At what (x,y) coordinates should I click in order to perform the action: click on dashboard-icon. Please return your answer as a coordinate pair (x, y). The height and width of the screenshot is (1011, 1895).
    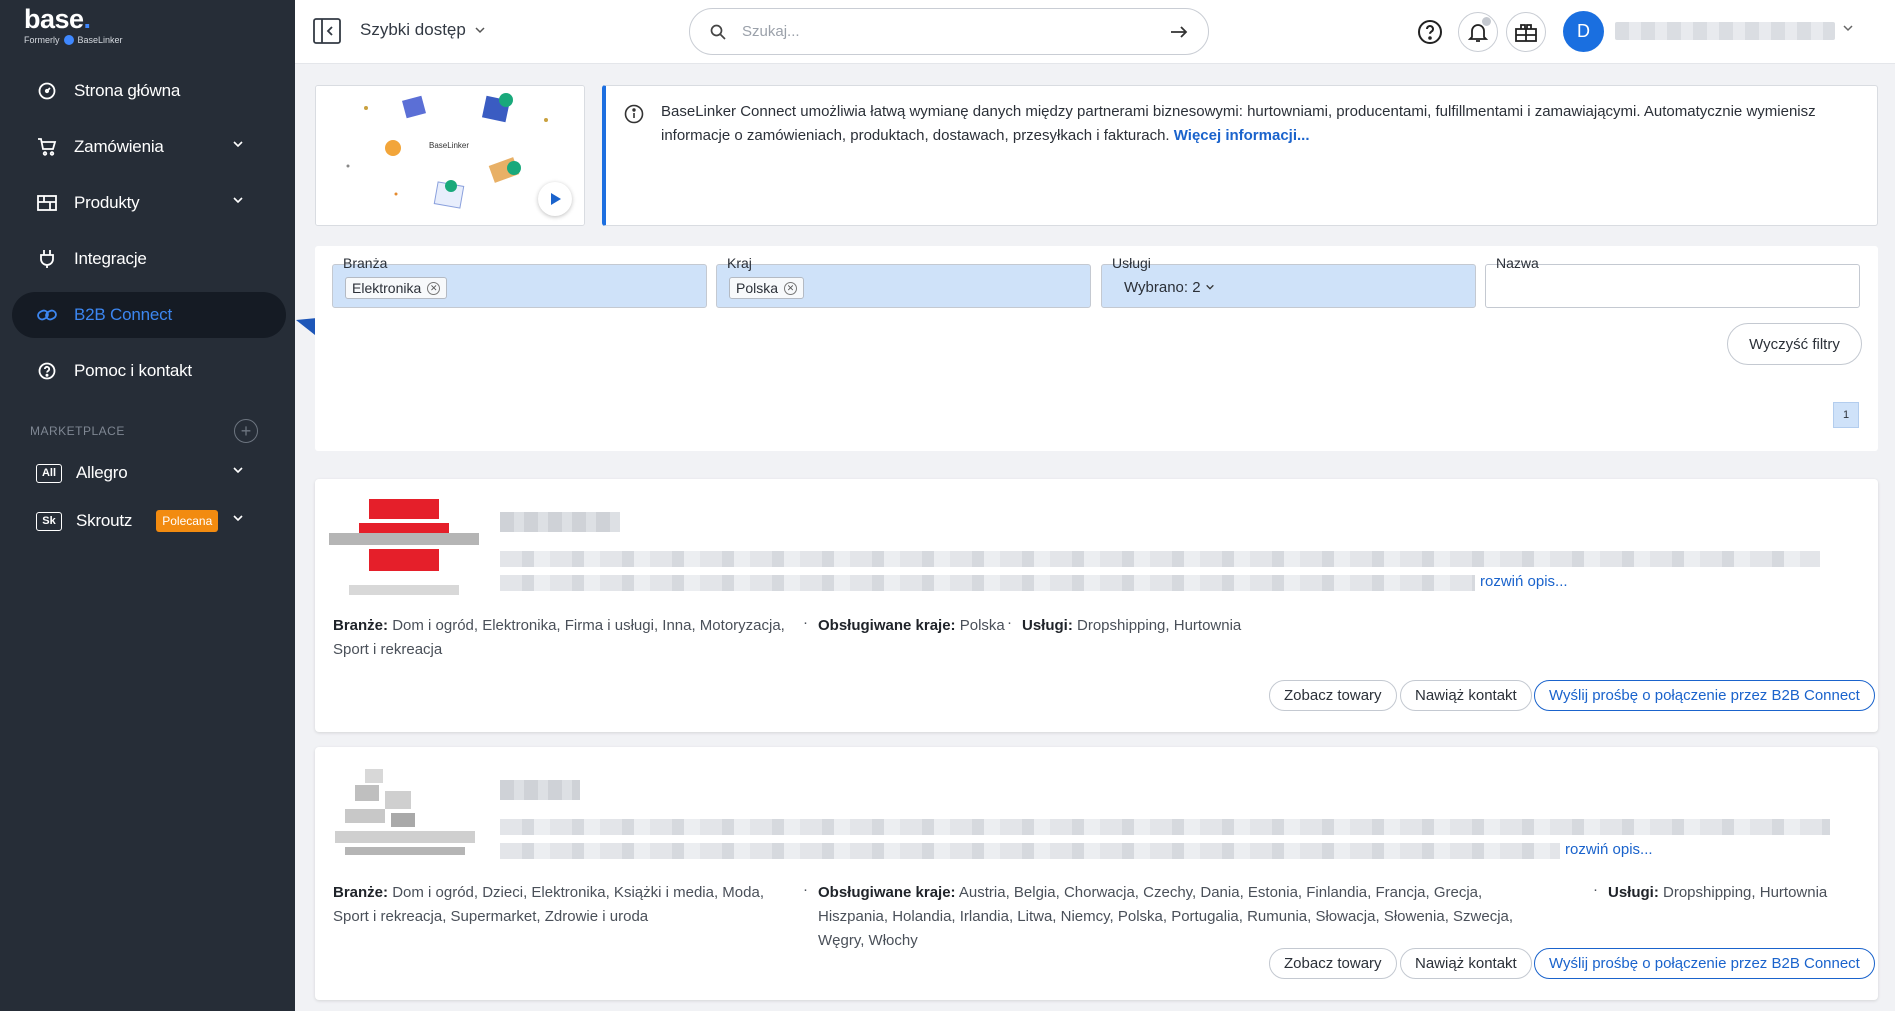
    Looking at the image, I should click on (47, 91).